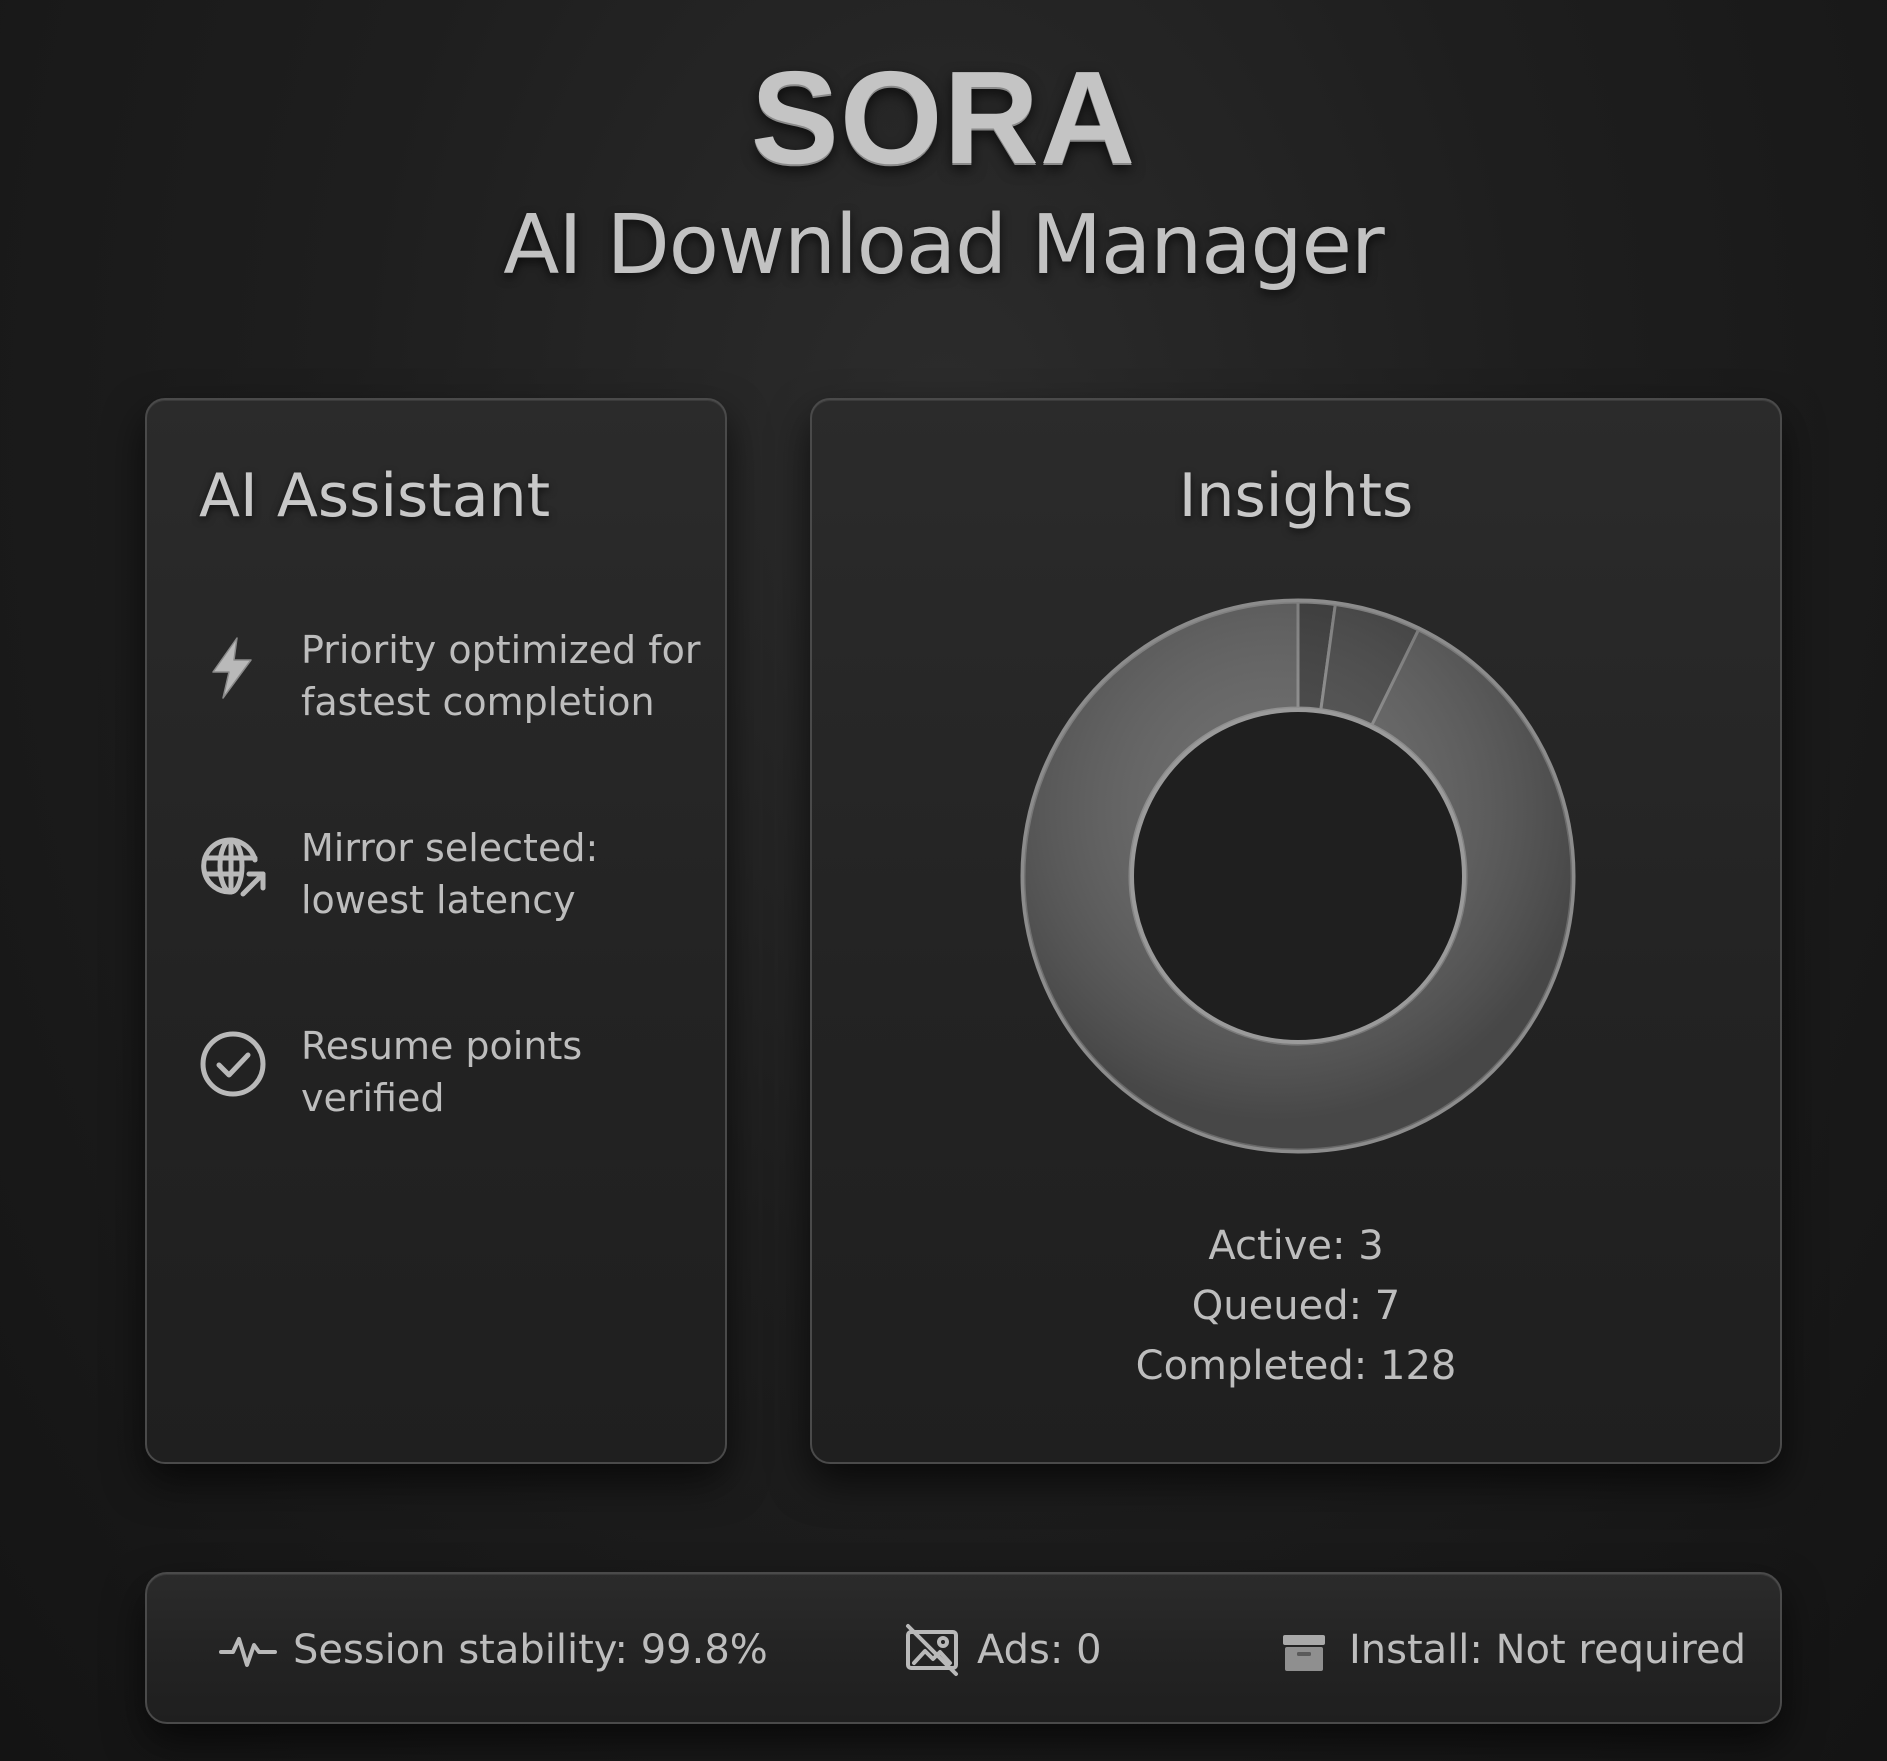 The width and height of the screenshot is (1887, 1761). Describe the element at coordinates (943, 245) in the screenshot. I see `app-subtitle: AI Download Manager` at that location.